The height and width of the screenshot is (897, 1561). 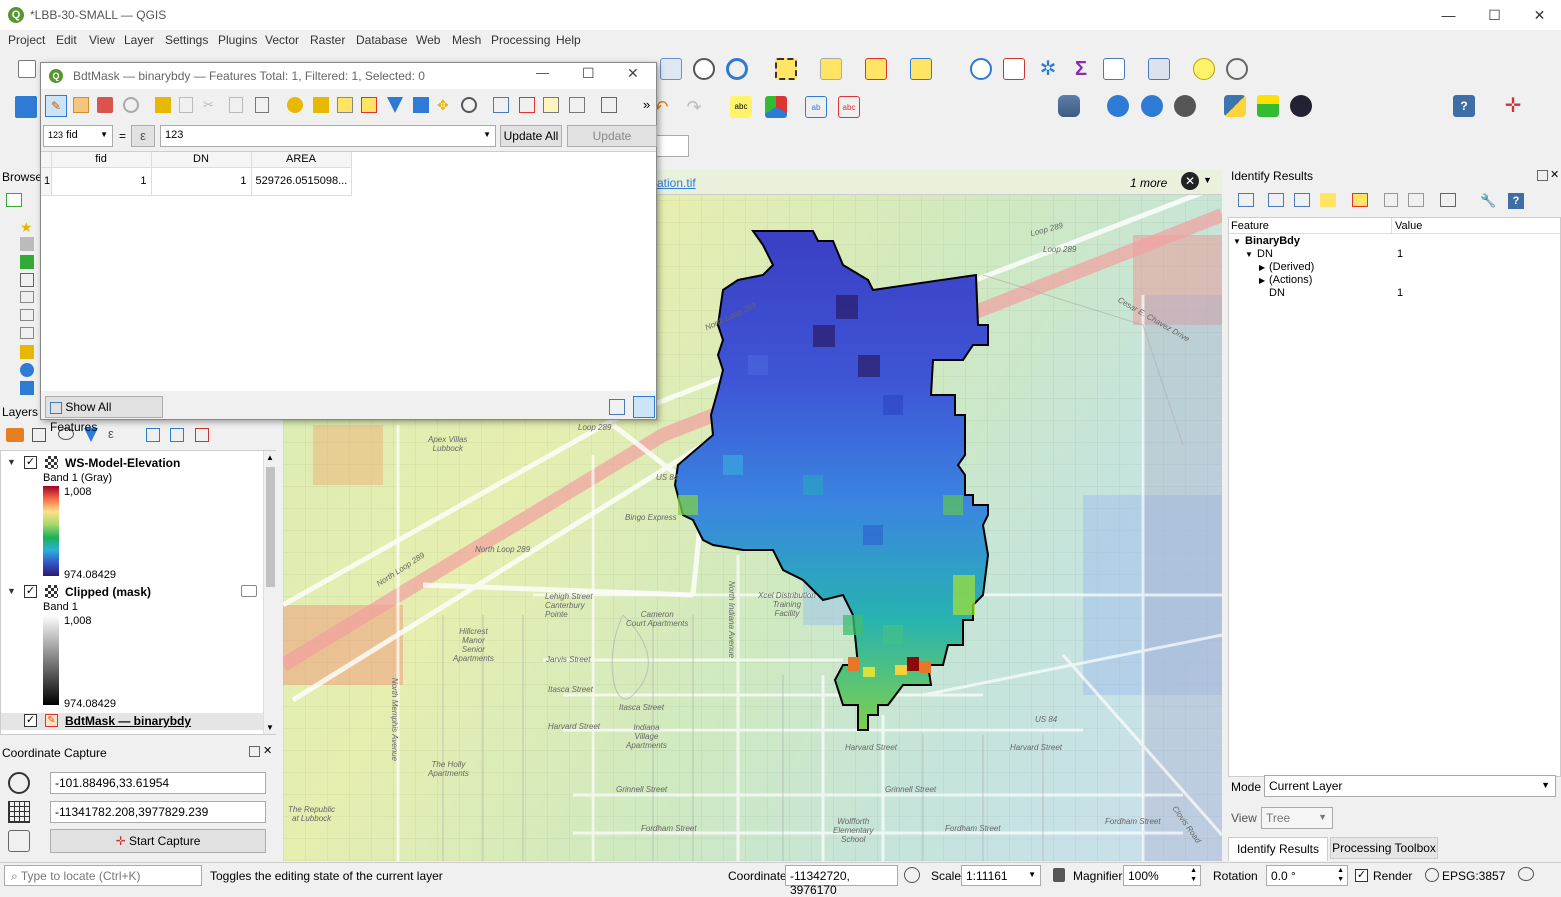 What do you see at coordinates (66, 40) in the screenshot?
I see `menu-edit: Edit` at bounding box center [66, 40].